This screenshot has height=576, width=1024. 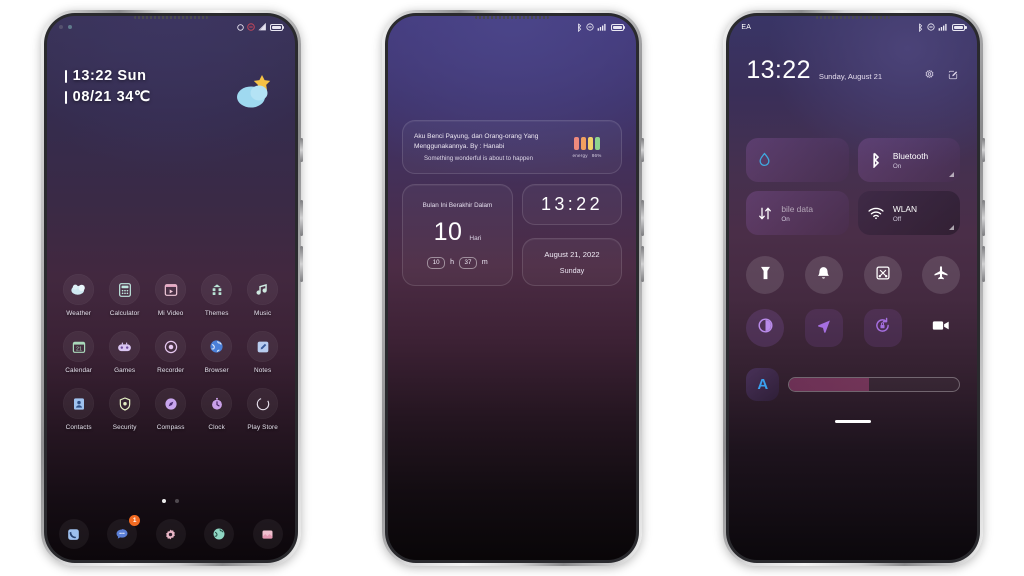 I want to click on app-label: Security, so click(x=124, y=427).